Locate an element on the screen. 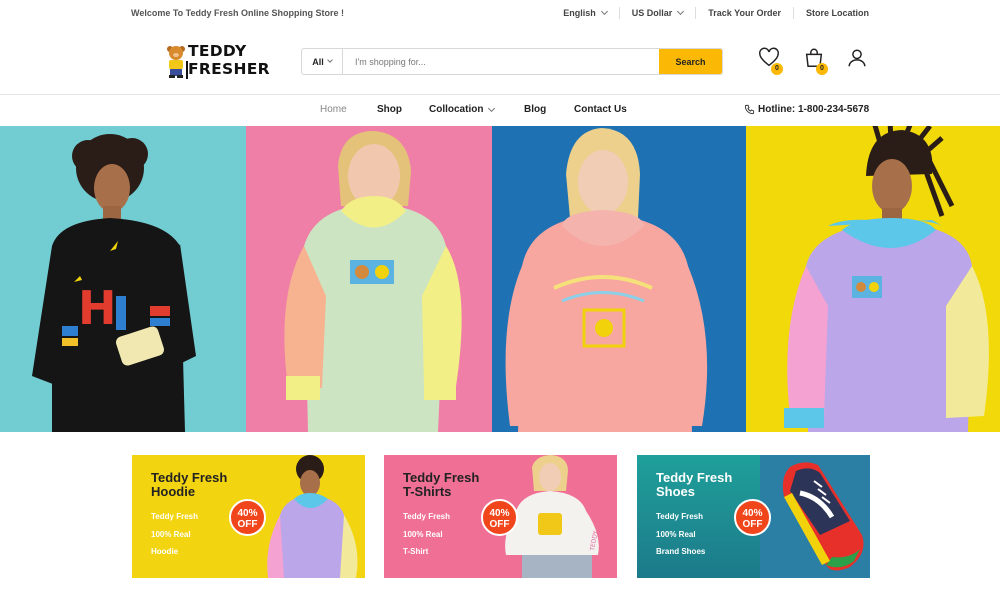 The image size is (1000, 600). nav-item-label: Shop is located at coordinates (389, 109).